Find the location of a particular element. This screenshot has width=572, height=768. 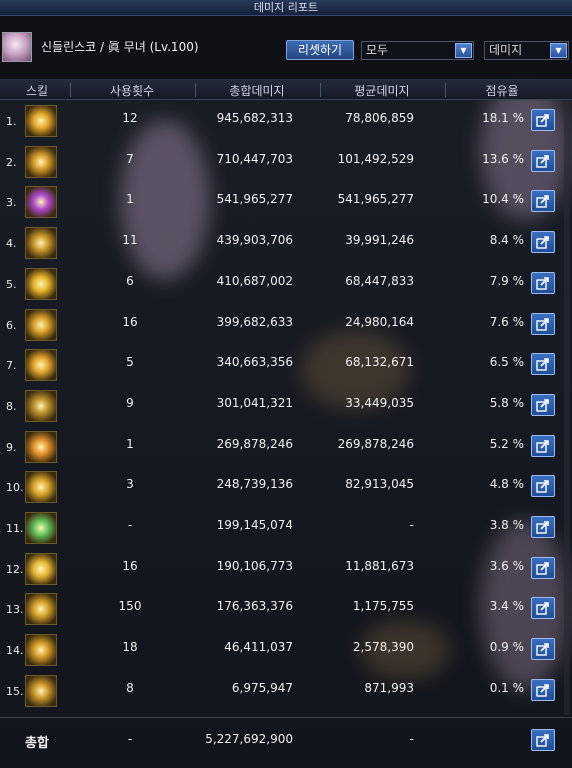

scrollbar is located at coordinates (567, 407).